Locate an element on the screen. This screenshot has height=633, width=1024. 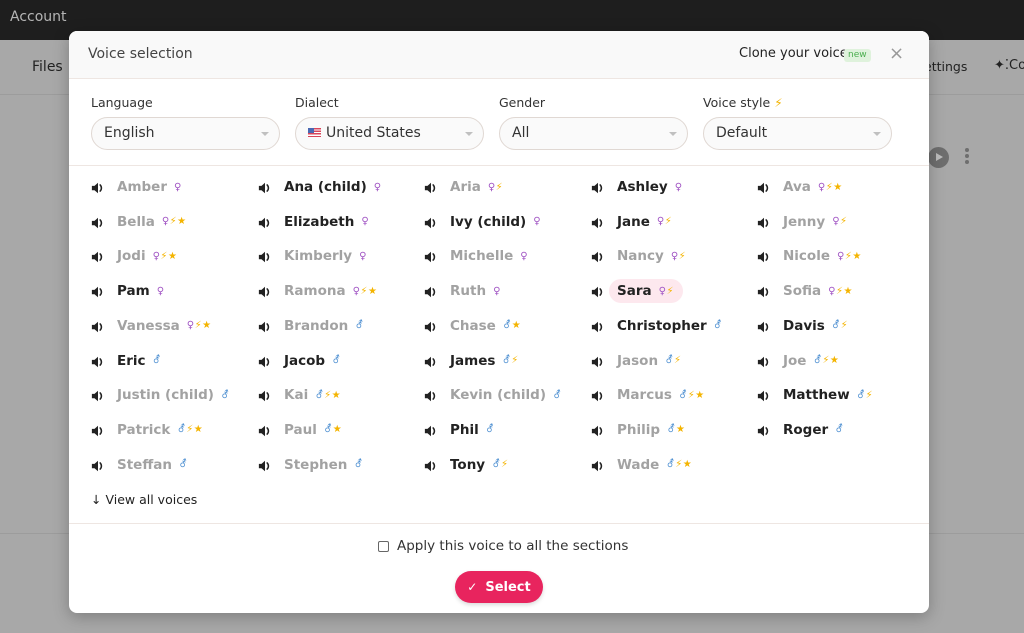
voice-item: Wade ⚦⚡★ is located at coordinates (641, 465).